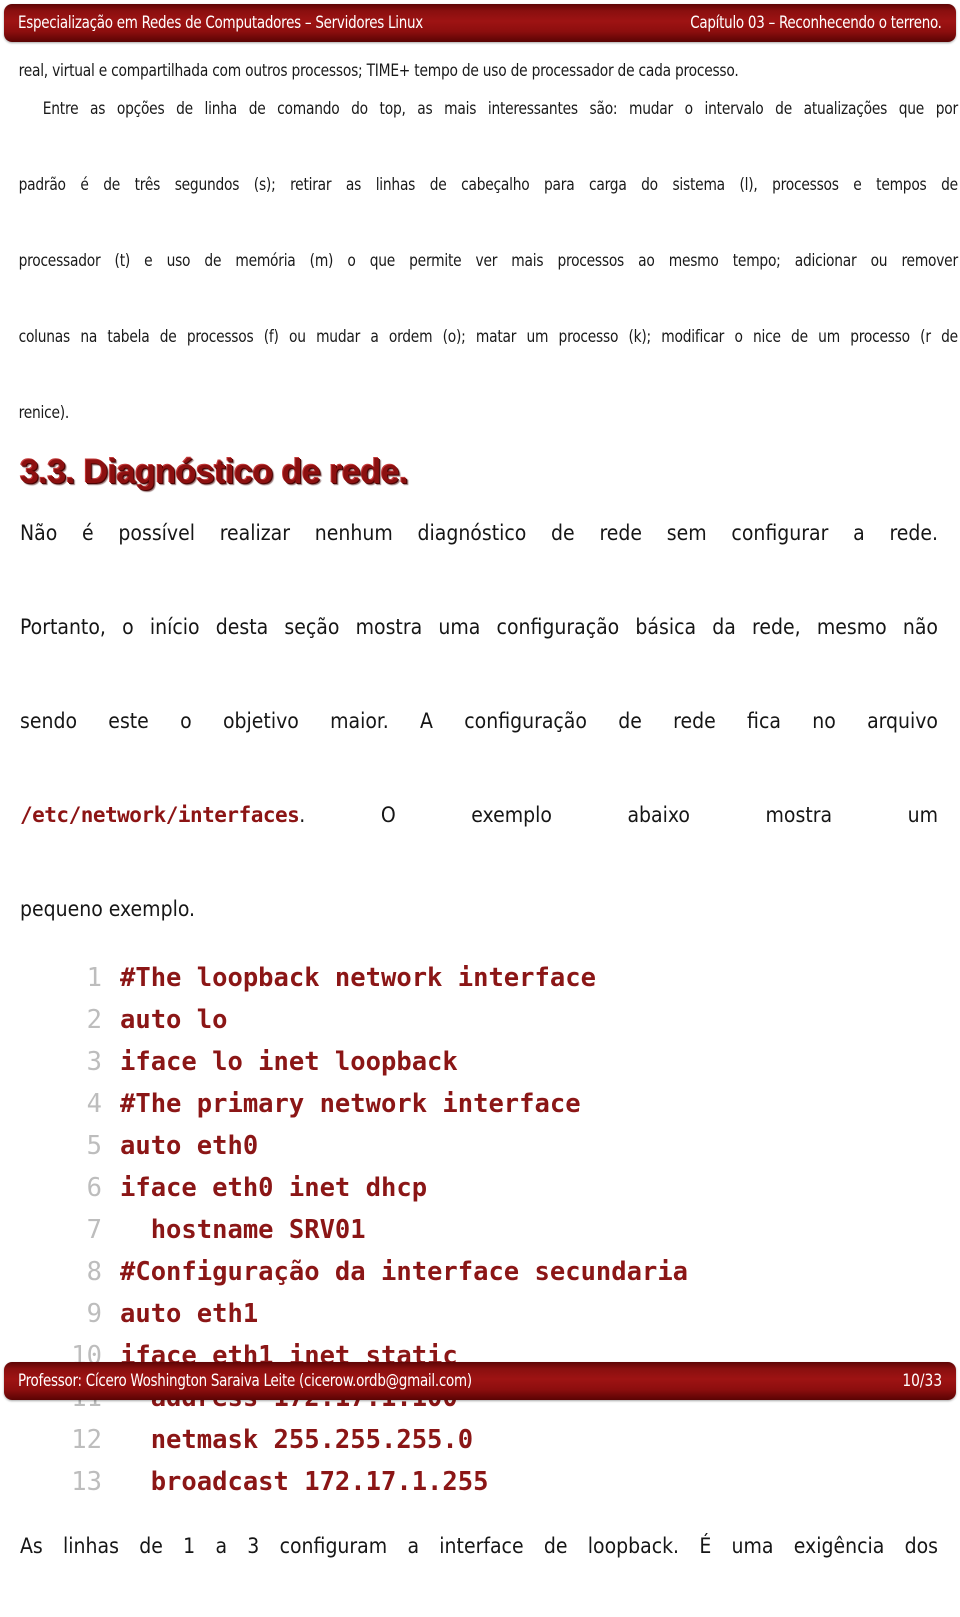  Describe the element at coordinates (94, 1020) in the screenshot. I see `code-line-number: 2` at that location.